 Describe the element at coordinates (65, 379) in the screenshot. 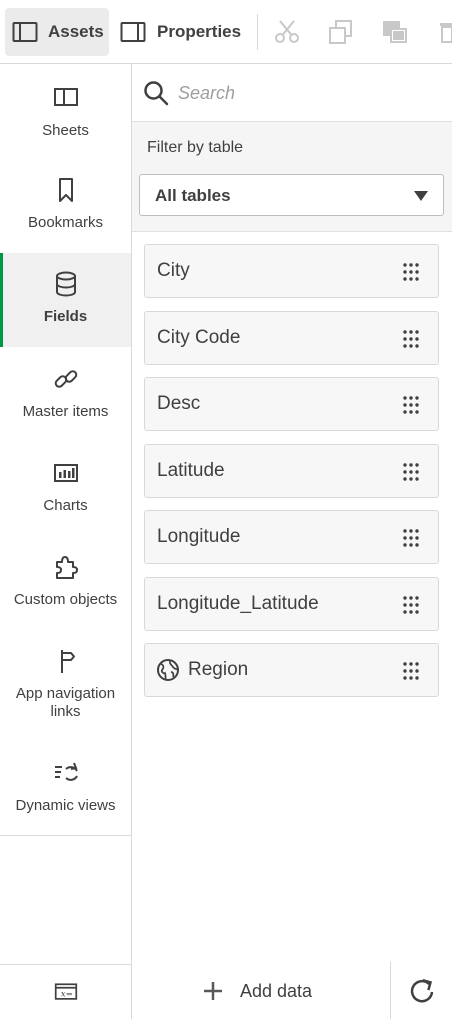

I see `link-icon` at that location.